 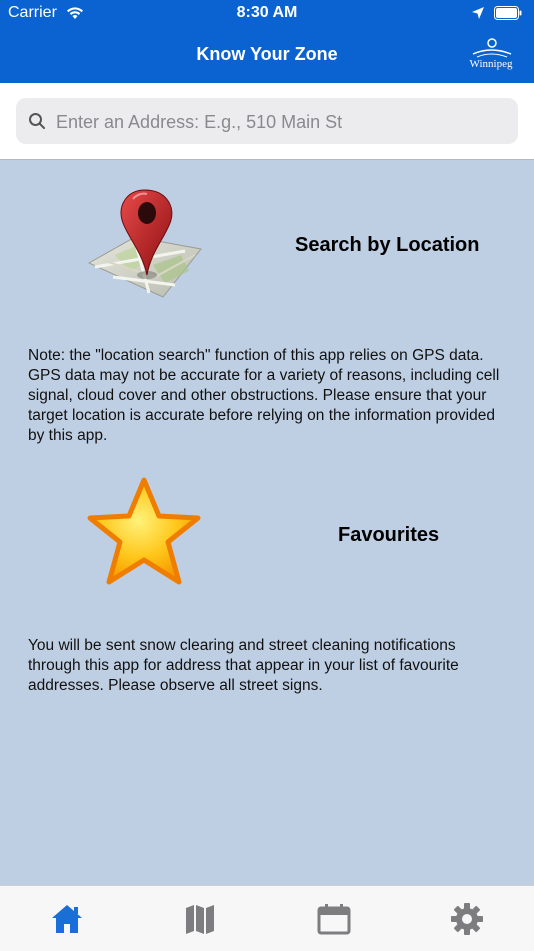 I want to click on status-bar: Carrier 8:30 AM, so click(x=267, y=14).